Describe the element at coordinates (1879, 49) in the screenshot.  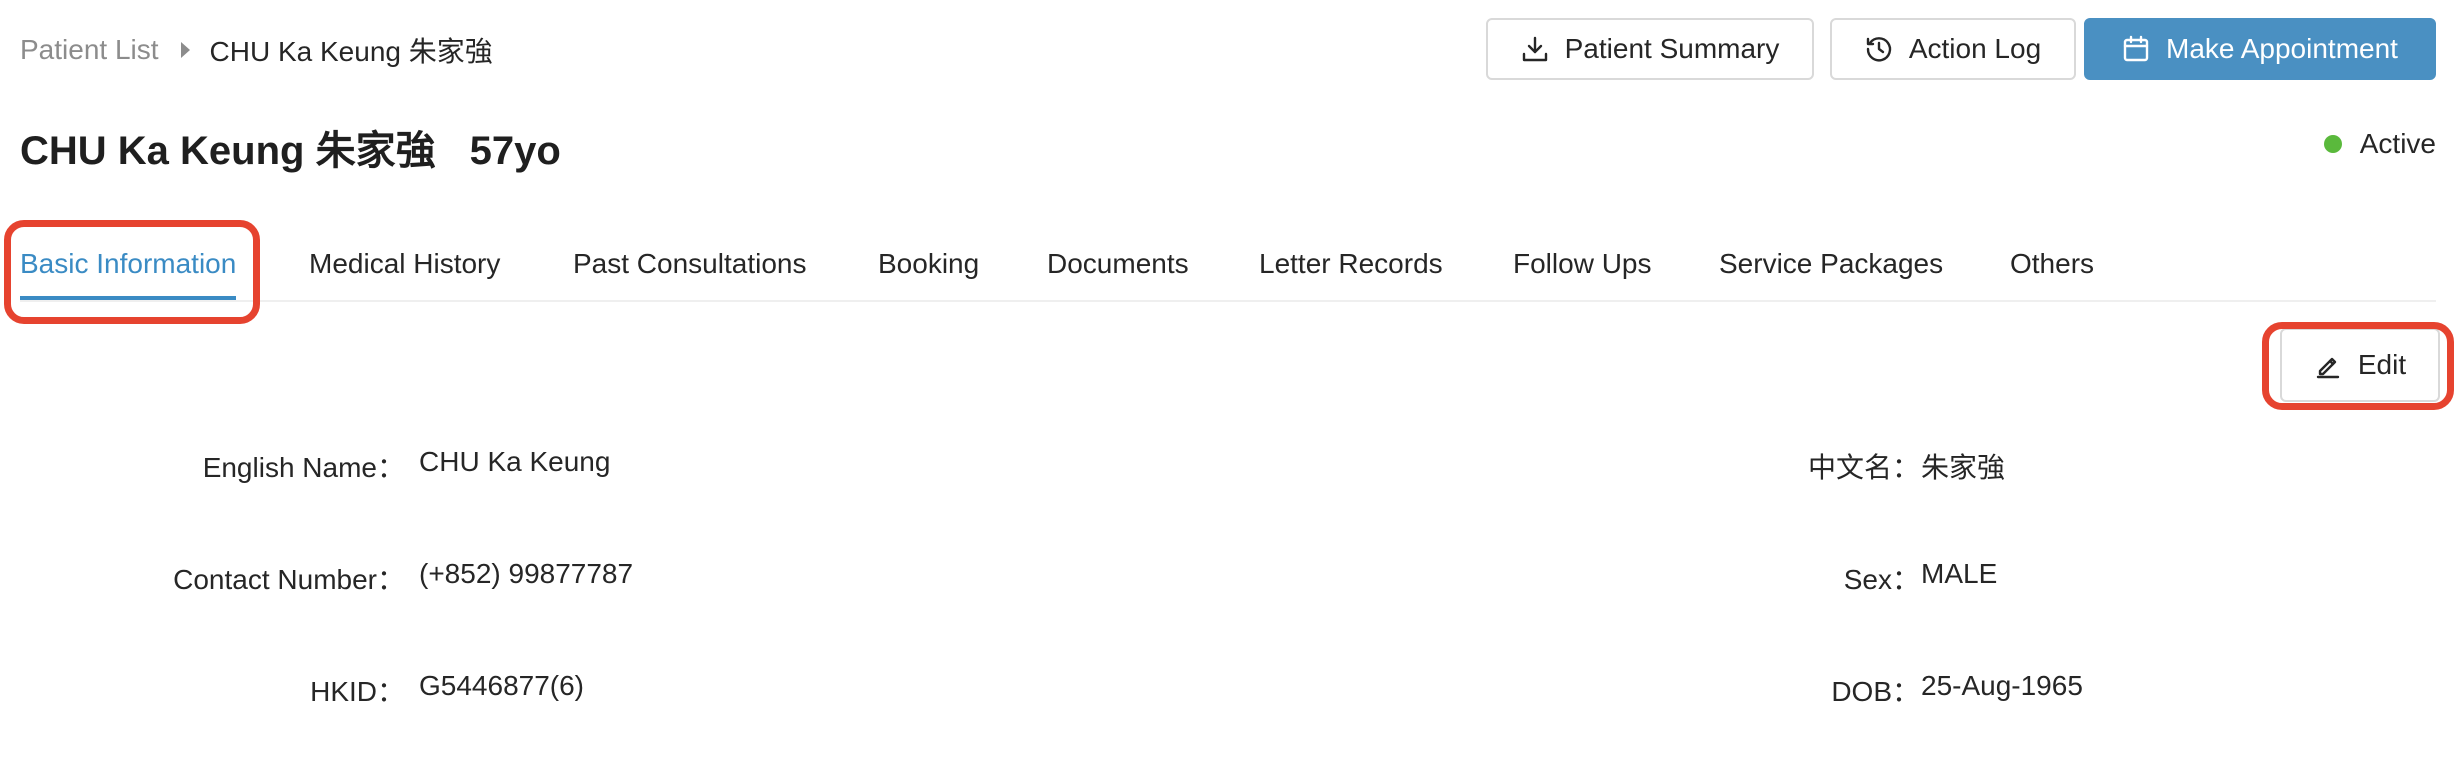
I see `history-icon` at that location.